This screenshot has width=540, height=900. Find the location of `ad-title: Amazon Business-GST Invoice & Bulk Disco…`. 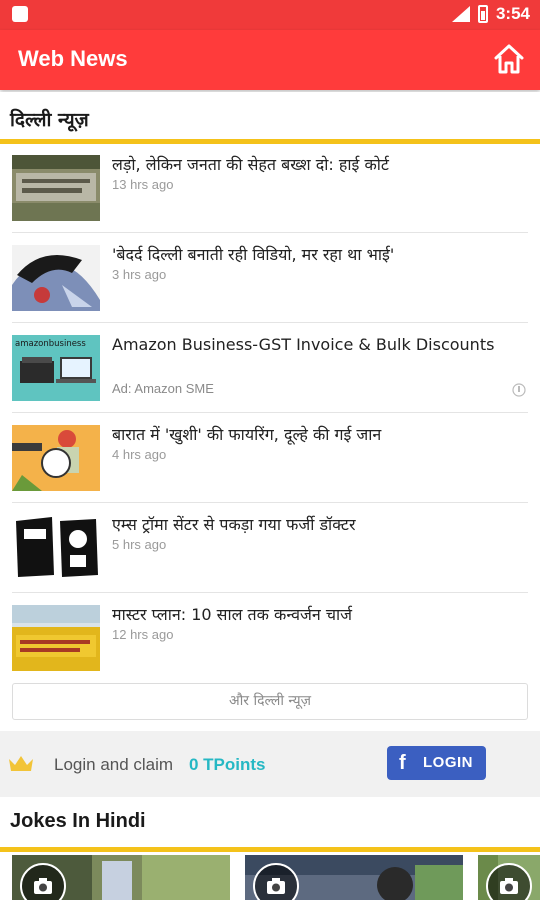

ad-title: Amazon Business-GST Invoice & Bulk Disco… is located at coordinates (303, 344).